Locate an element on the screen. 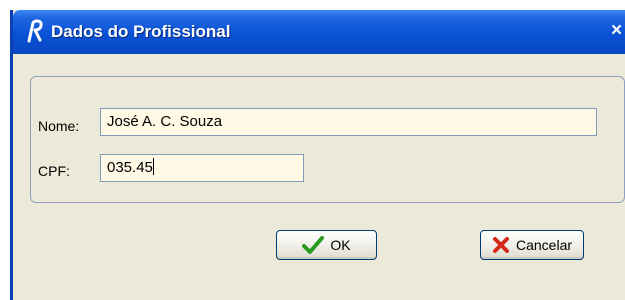 This screenshot has height=300, width=625. nome-label: Nome: is located at coordinates (59, 126).